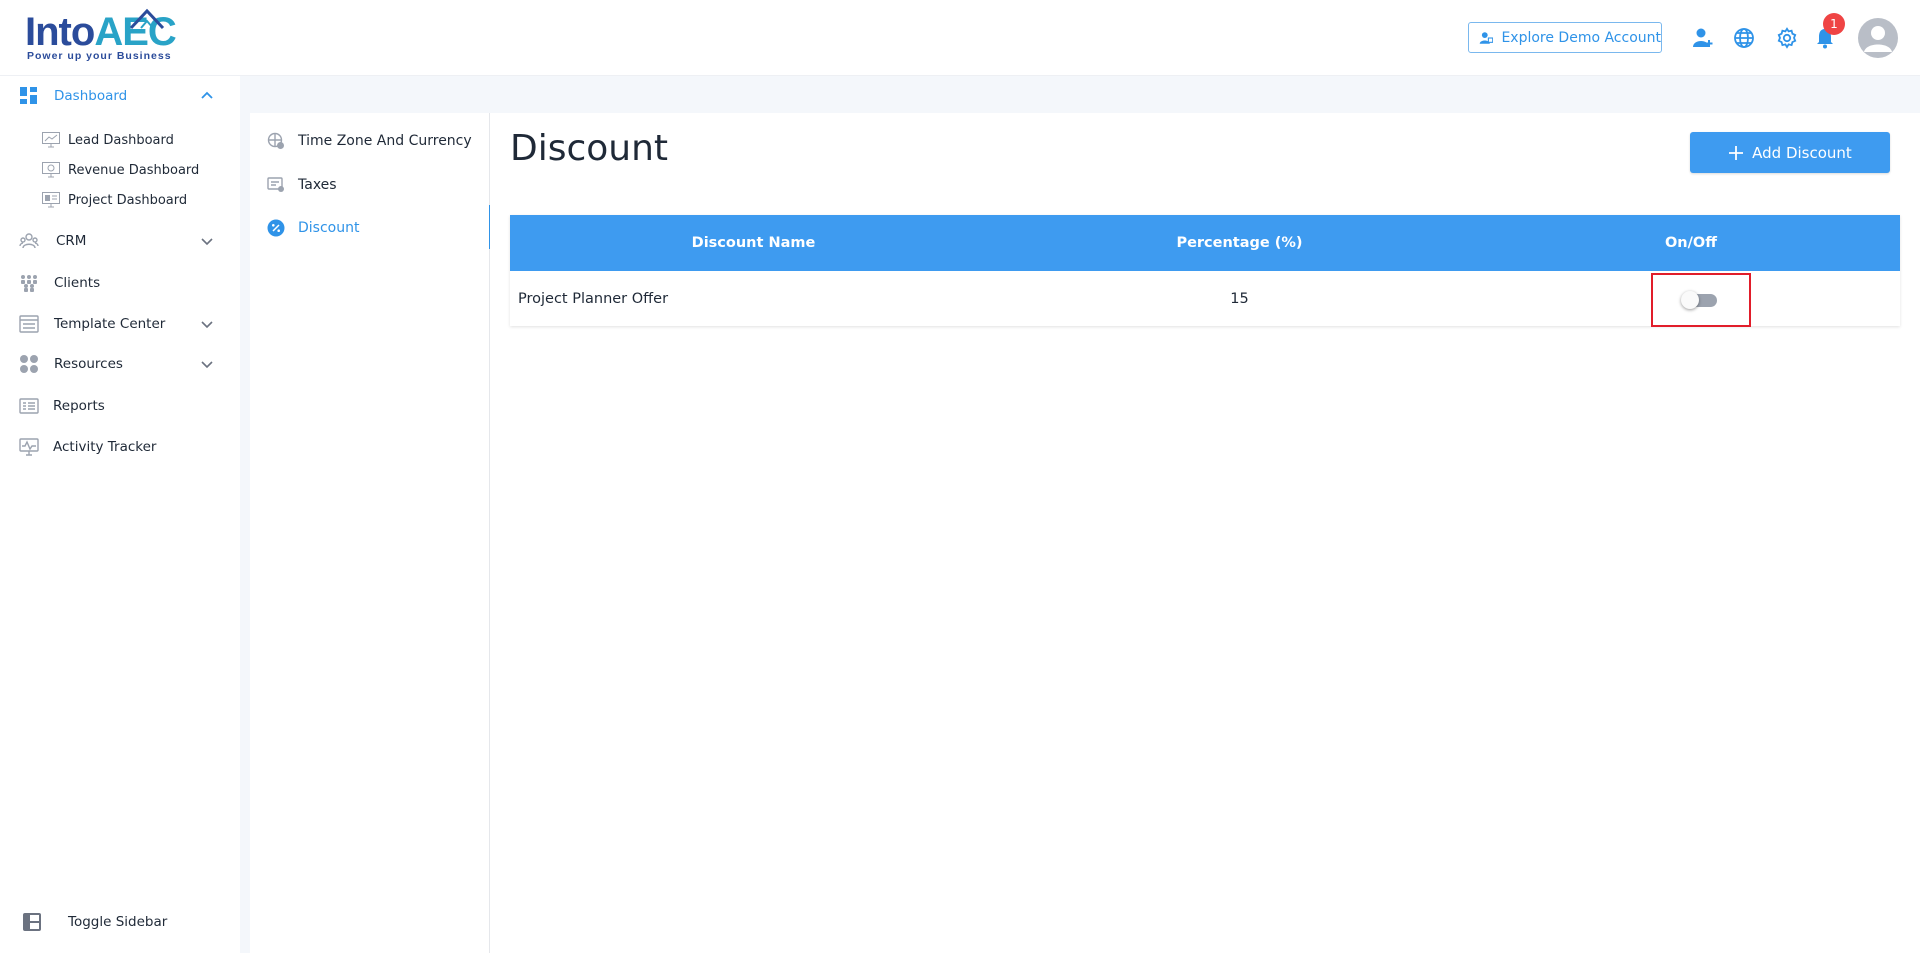 This screenshot has height=953, width=1920. What do you see at coordinates (370, 227) in the screenshot?
I see `subnav-item-discount: Discount` at bounding box center [370, 227].